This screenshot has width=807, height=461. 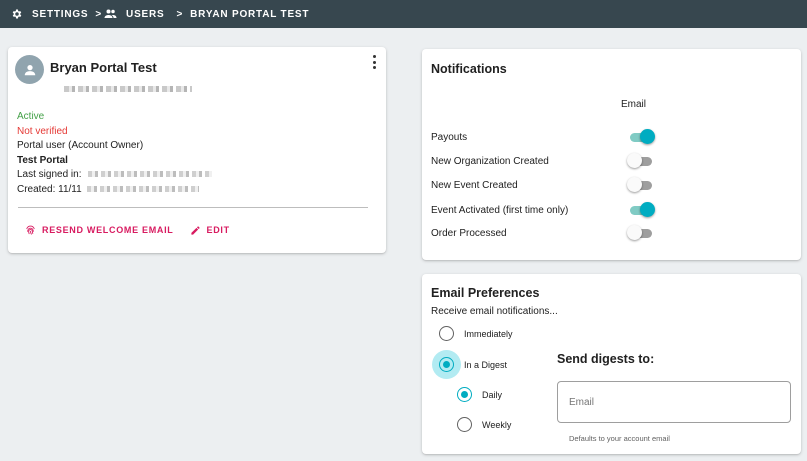 What do you see at coordinates (195, 230) in the screenshot?
I see `pencil-icon` at bounding box center [195, 230].